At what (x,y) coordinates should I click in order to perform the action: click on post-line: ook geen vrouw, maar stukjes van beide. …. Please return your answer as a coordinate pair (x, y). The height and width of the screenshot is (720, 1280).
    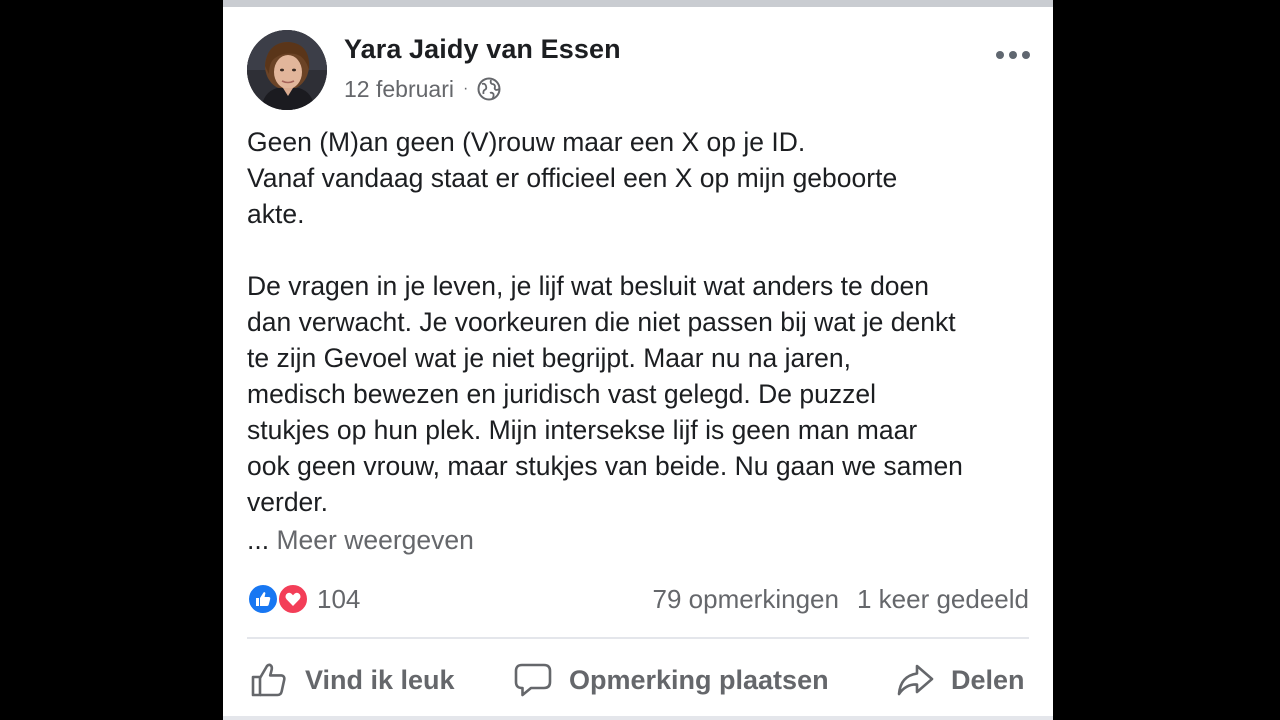
    Looking at the image, I should click on (605, 466).